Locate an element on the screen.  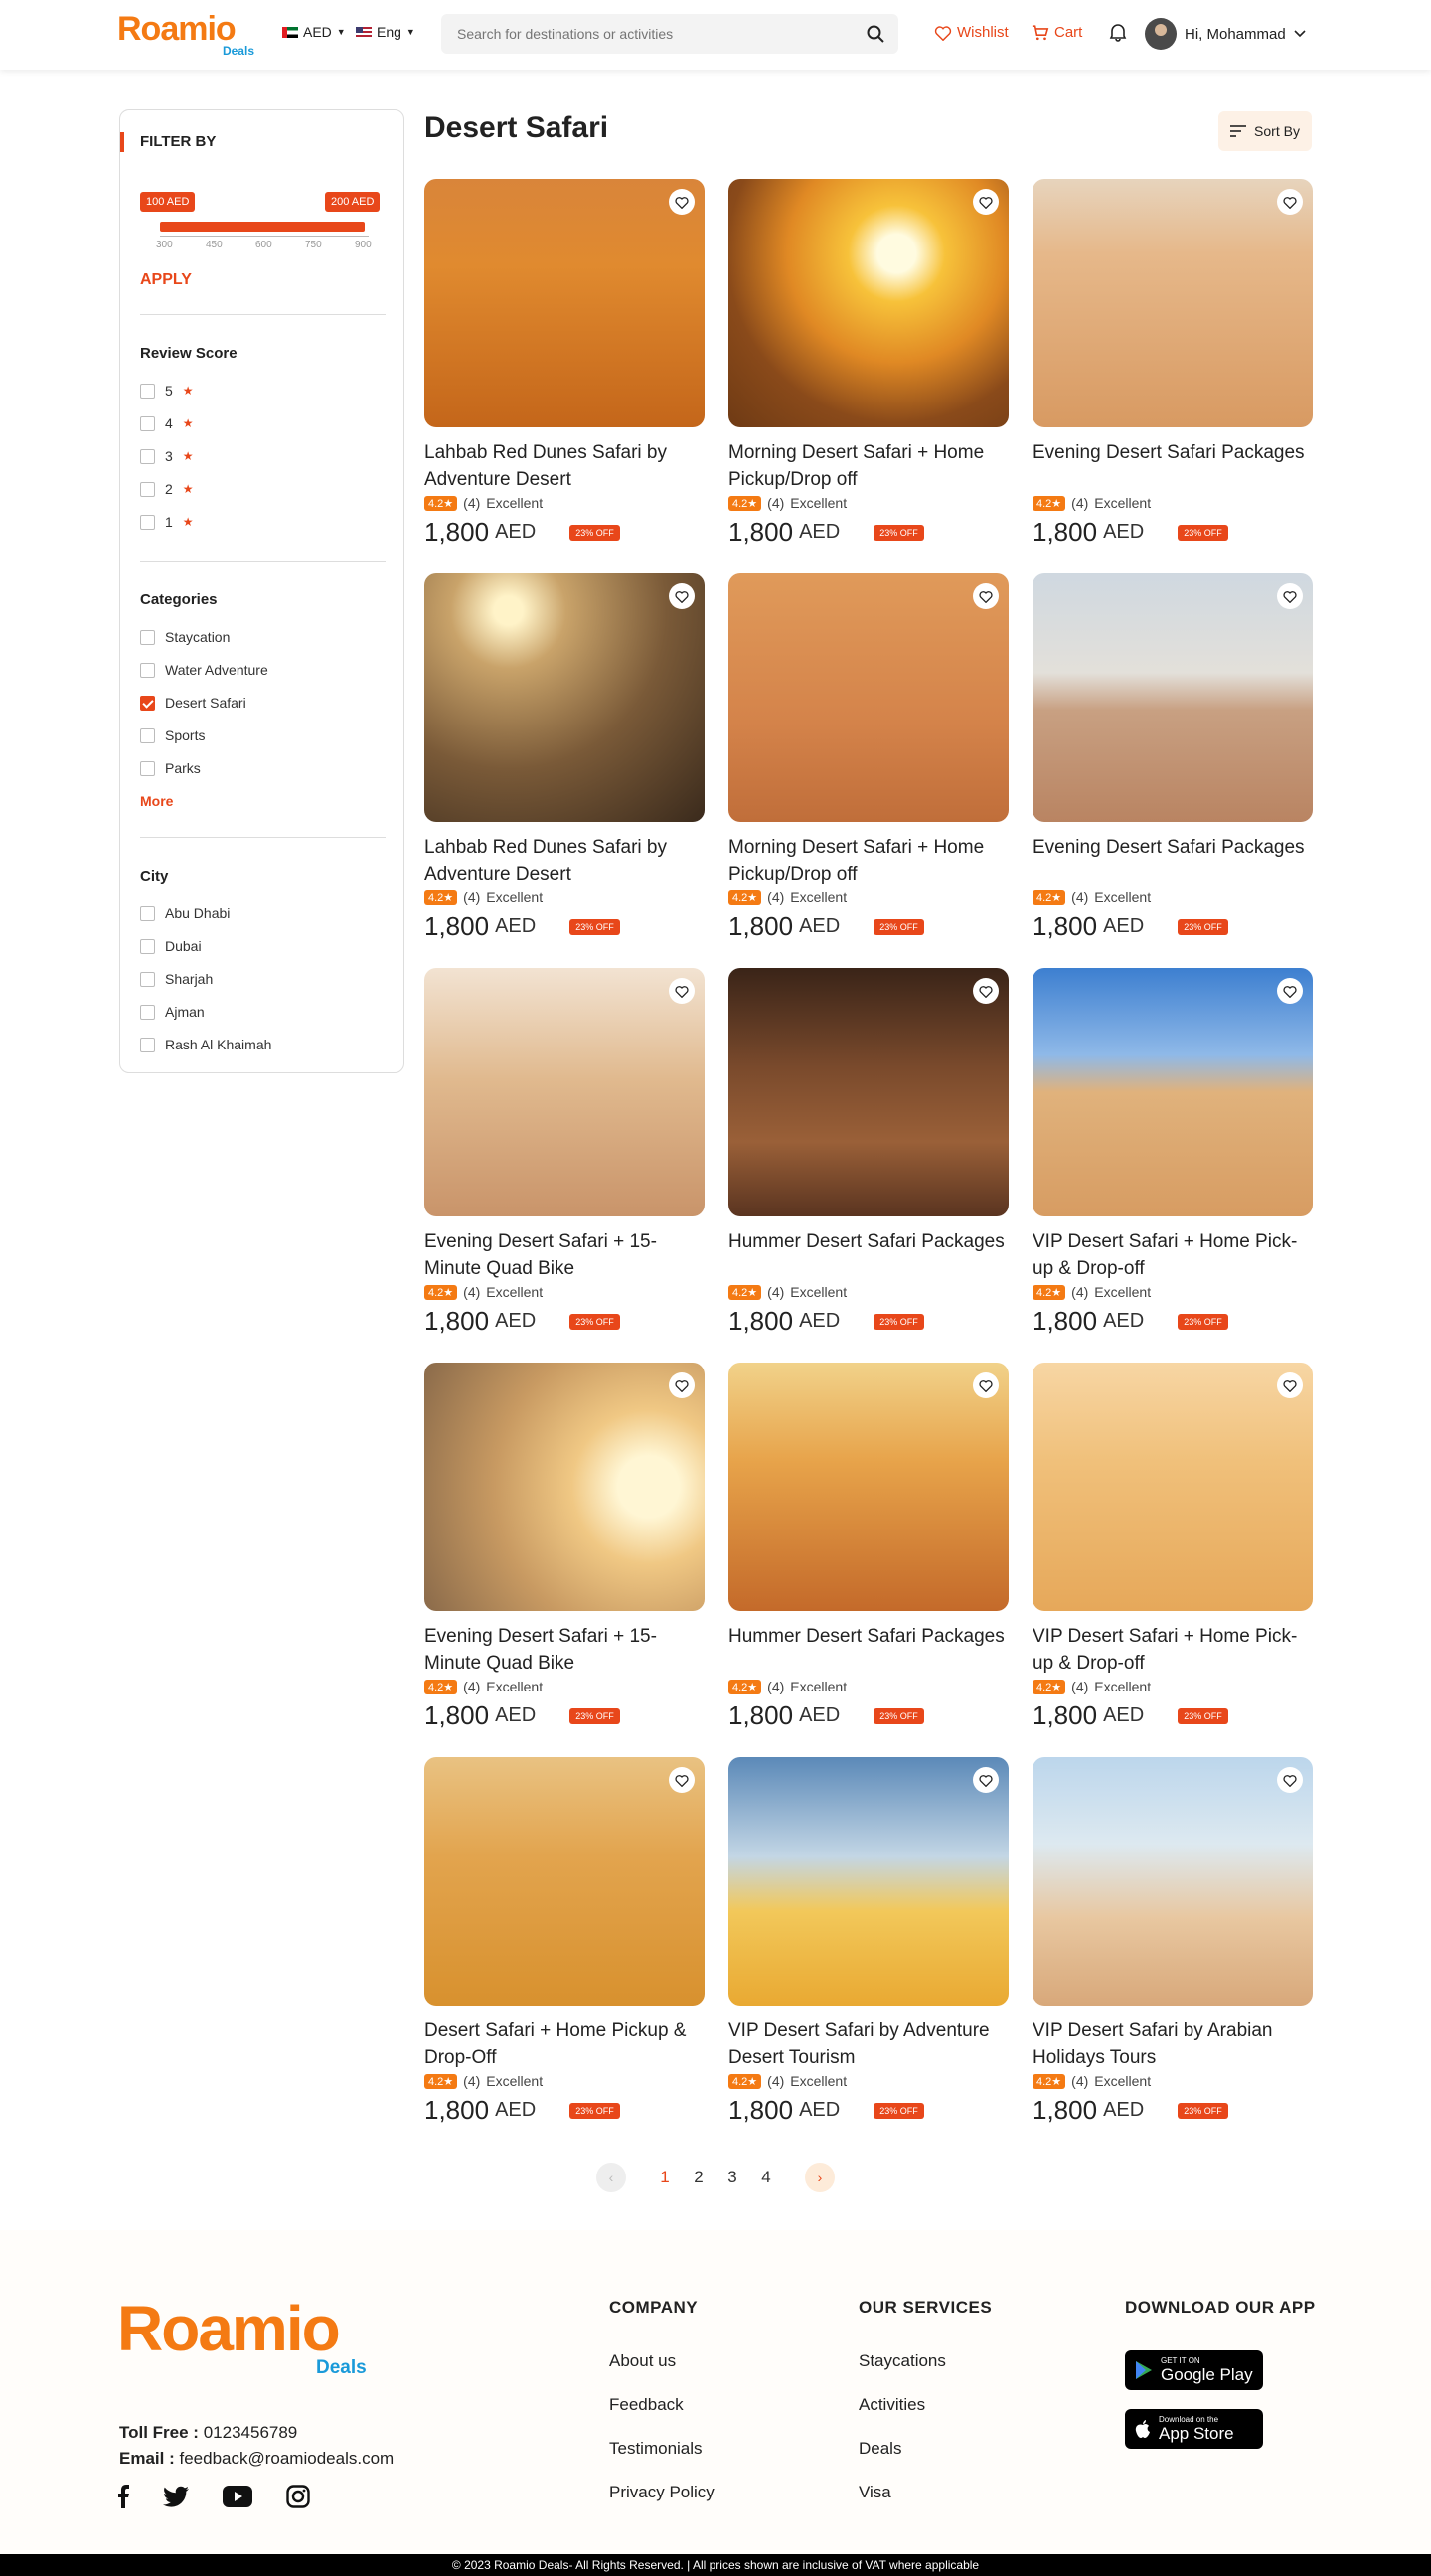
checkbox-checked is located at coordinates (148, 703).